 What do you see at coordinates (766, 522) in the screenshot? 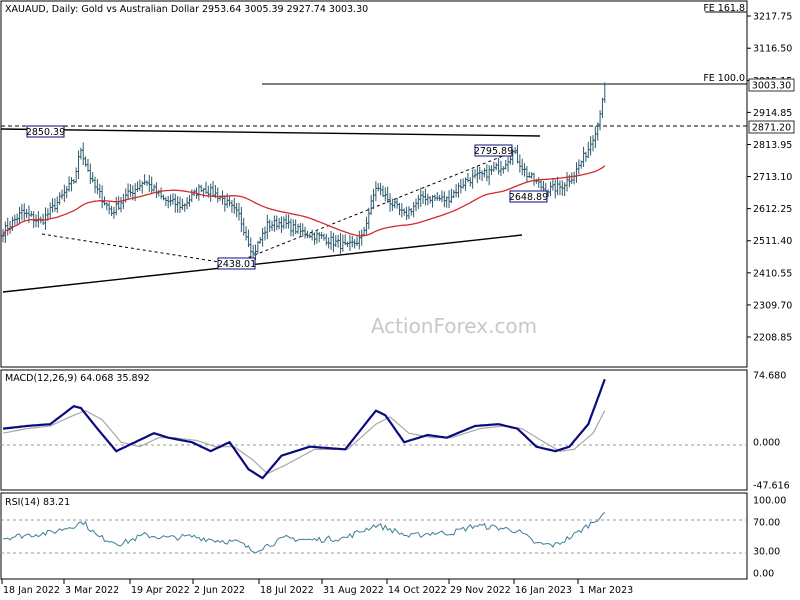
I see `rsi-tick-label: 70.00` at bounding box center [766, 522].